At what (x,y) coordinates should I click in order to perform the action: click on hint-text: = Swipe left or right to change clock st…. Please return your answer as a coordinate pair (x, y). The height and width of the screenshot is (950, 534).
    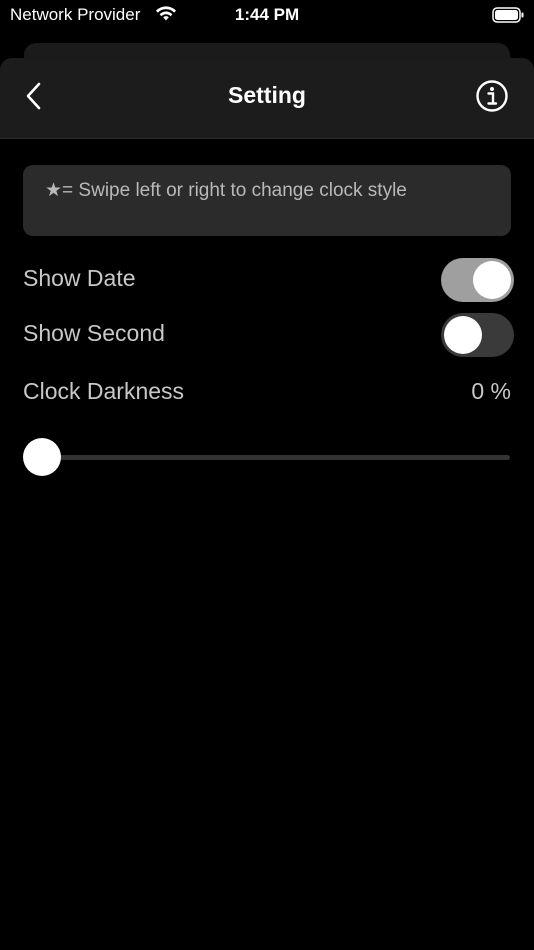
    Looking at the image, I should click on (234, 190).